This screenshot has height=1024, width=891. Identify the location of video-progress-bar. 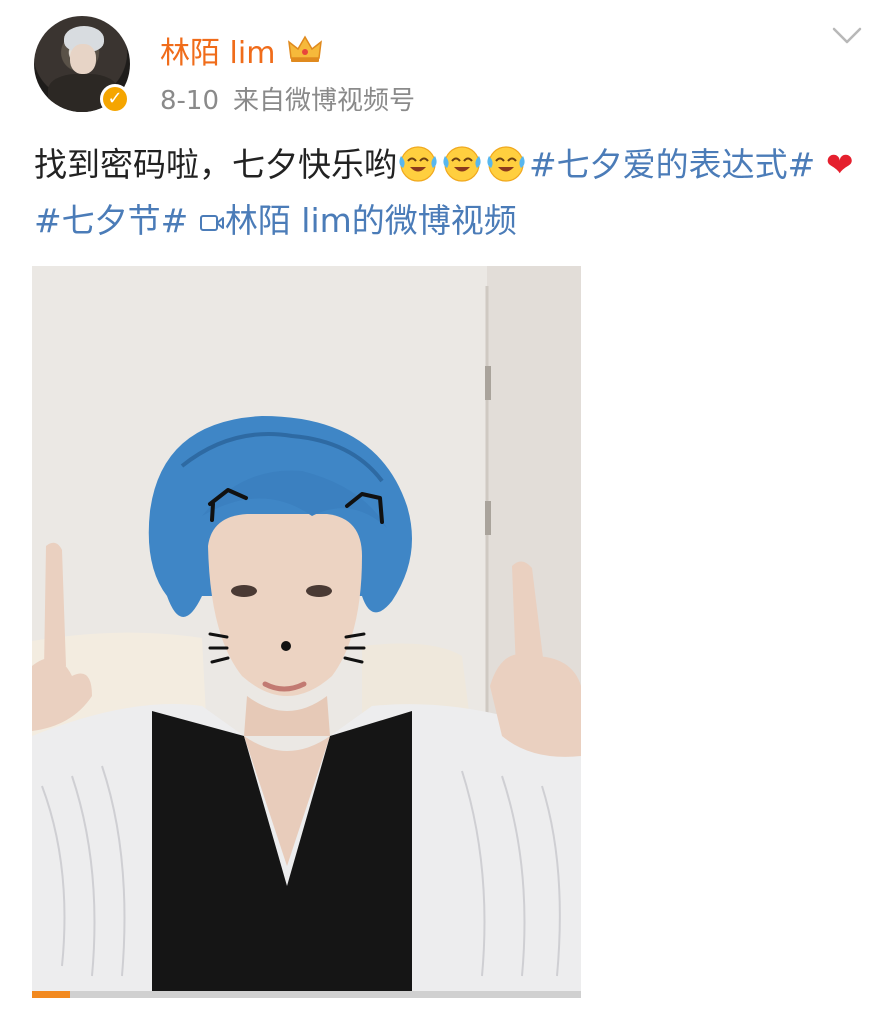
(306, 994).